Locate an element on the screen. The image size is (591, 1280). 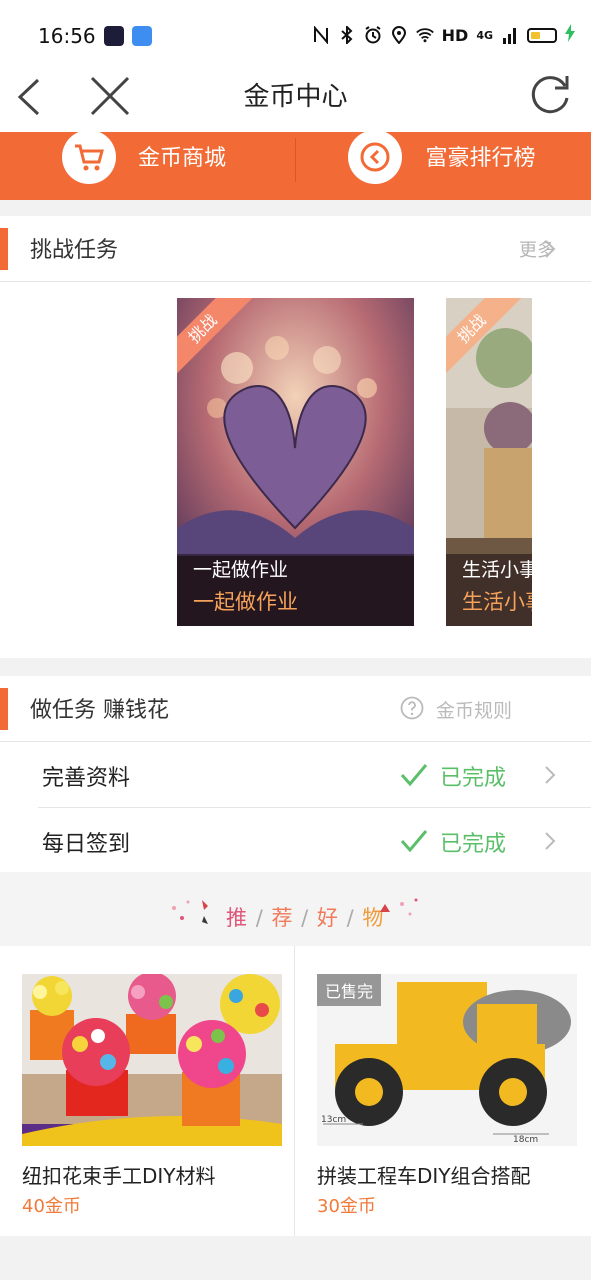
coin-rules-link: 金币规则 is located at coordinates (480, 709).